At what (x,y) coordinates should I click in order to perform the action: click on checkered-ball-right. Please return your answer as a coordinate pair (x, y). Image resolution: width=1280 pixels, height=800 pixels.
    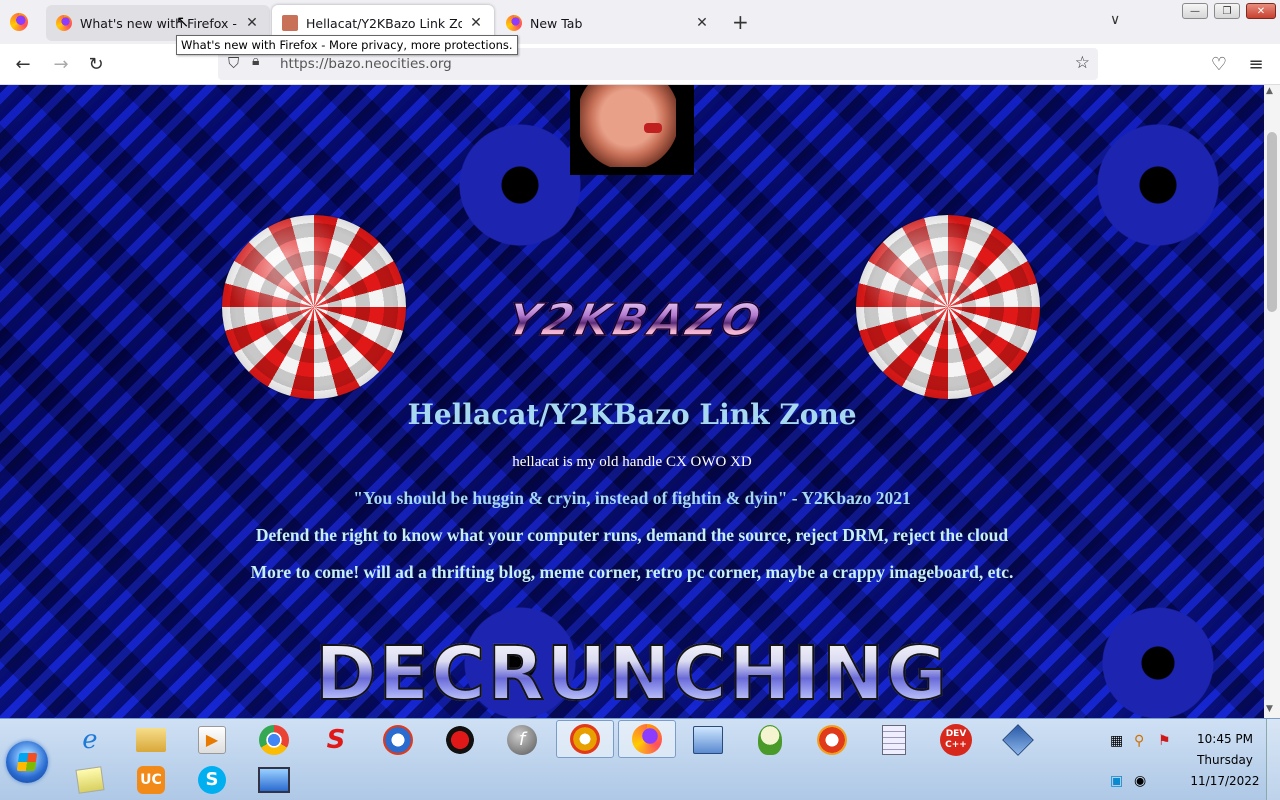
    Looking at the image, I should click on (948, 307).